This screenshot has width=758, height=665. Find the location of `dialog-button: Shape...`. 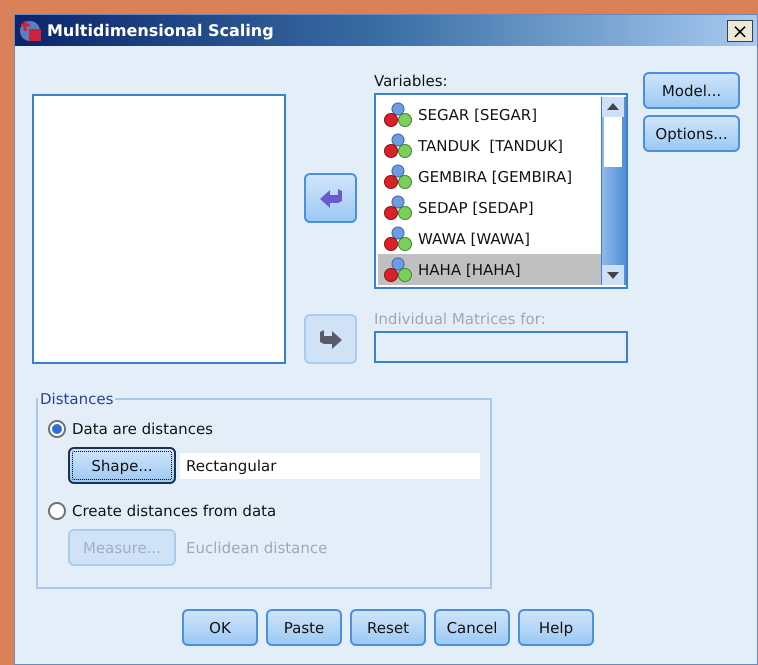

dialog-button: Shape... is located at coordinates (122, 465).